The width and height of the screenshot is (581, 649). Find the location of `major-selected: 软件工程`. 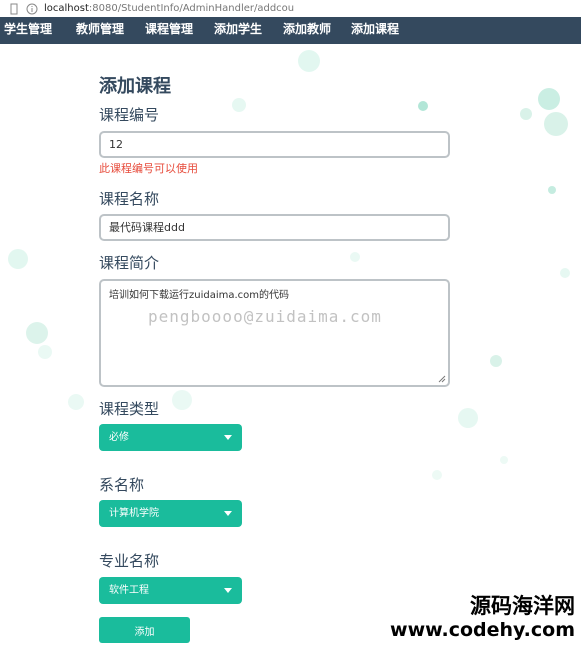

major-selected: 软件工程 is located at coordinates (129, 590).